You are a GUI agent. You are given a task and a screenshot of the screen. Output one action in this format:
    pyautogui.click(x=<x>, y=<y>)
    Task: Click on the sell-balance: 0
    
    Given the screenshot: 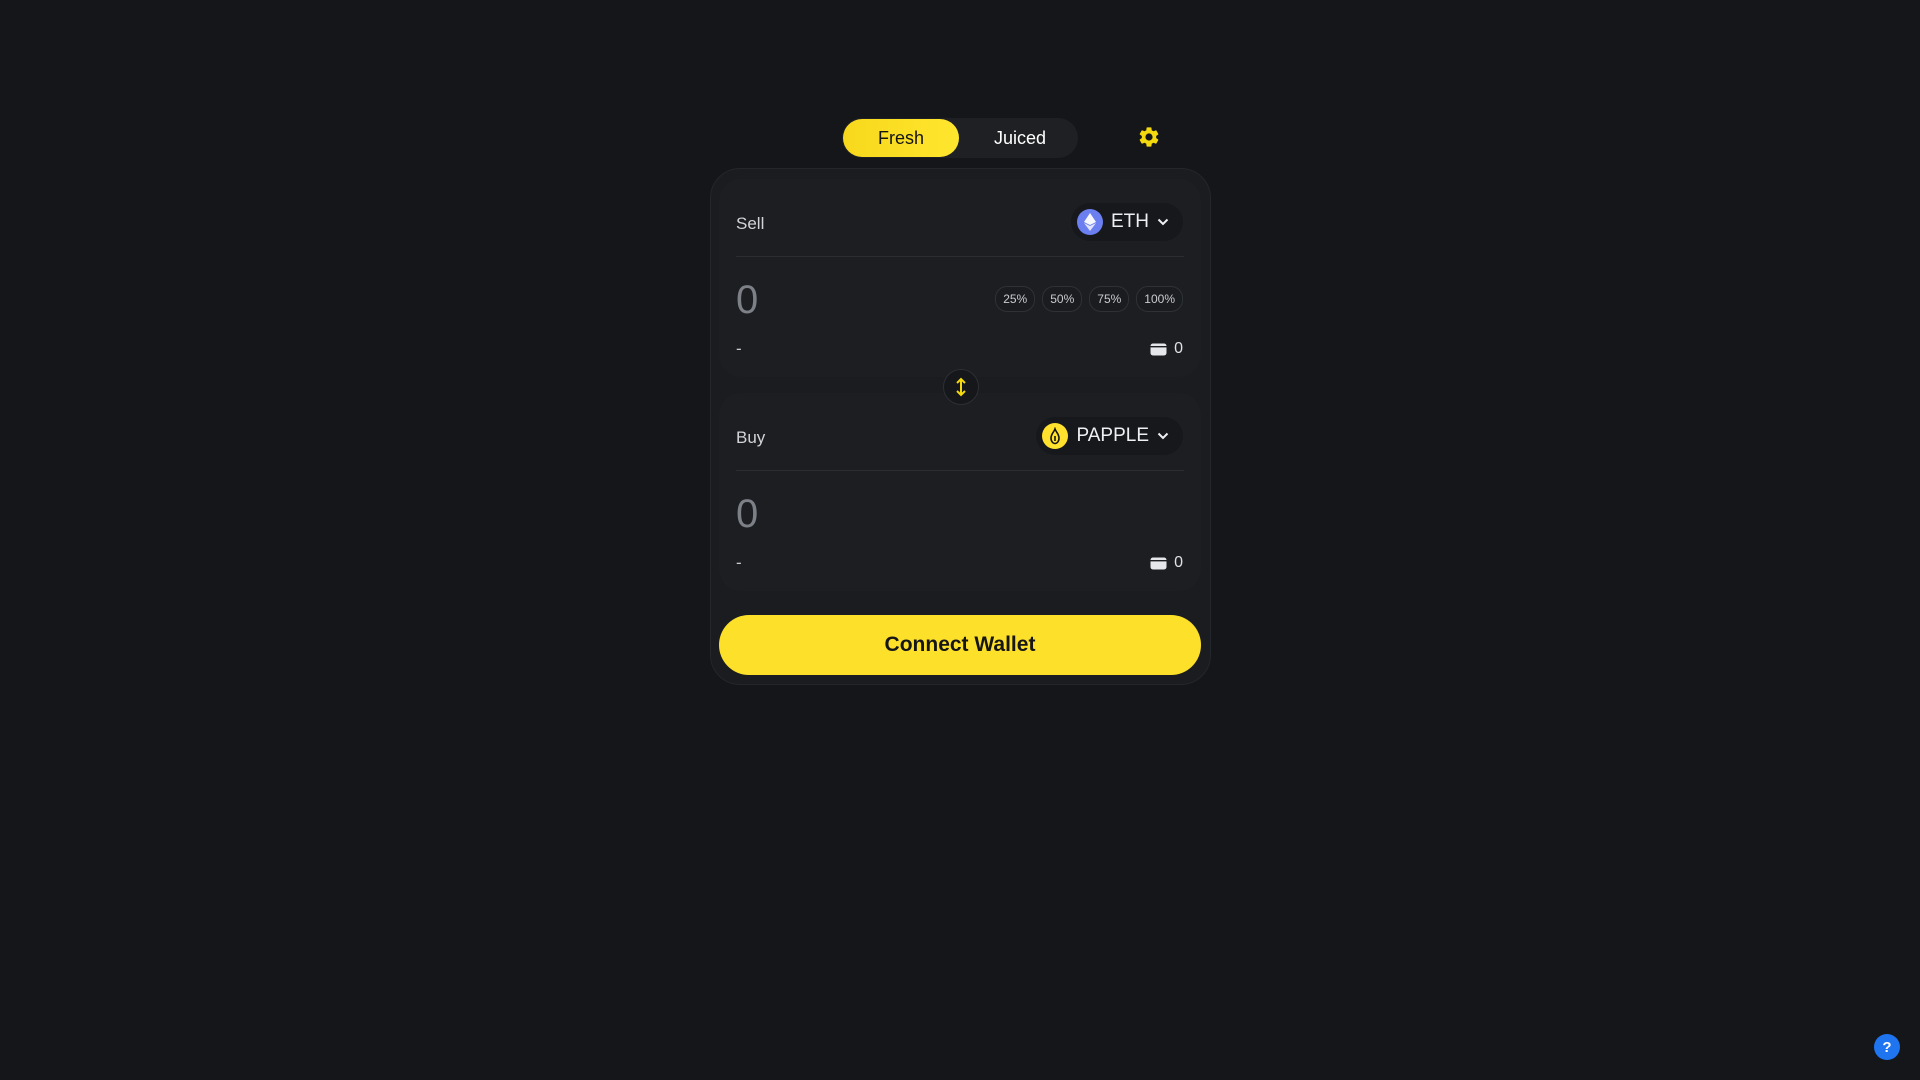 What is the action you would take?
    pyautogui.click(x=1166, y=349)
    